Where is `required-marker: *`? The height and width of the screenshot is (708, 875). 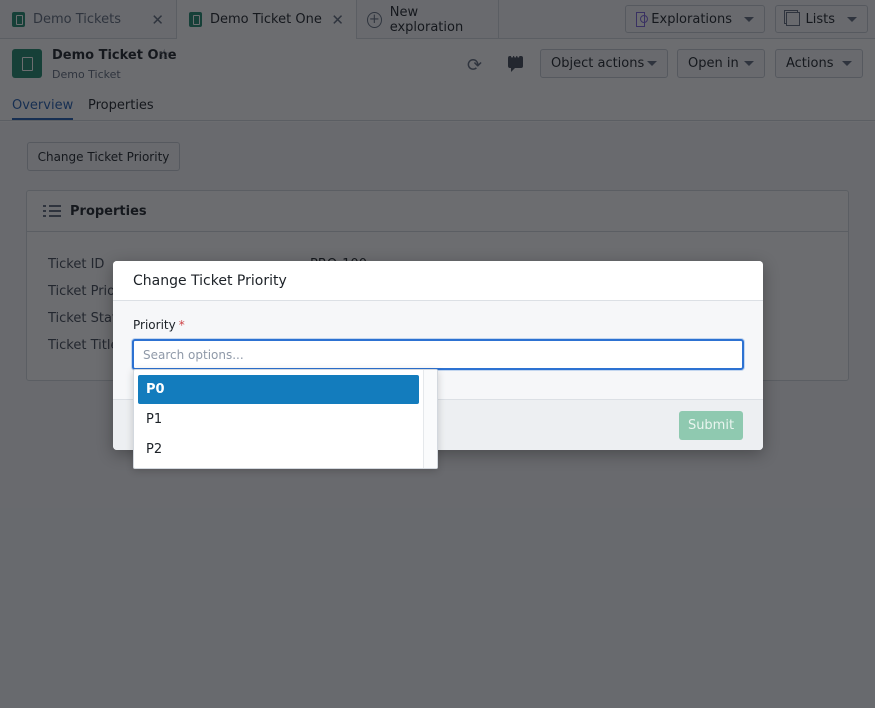 required-marker: * is located at coordinates (181, 325).